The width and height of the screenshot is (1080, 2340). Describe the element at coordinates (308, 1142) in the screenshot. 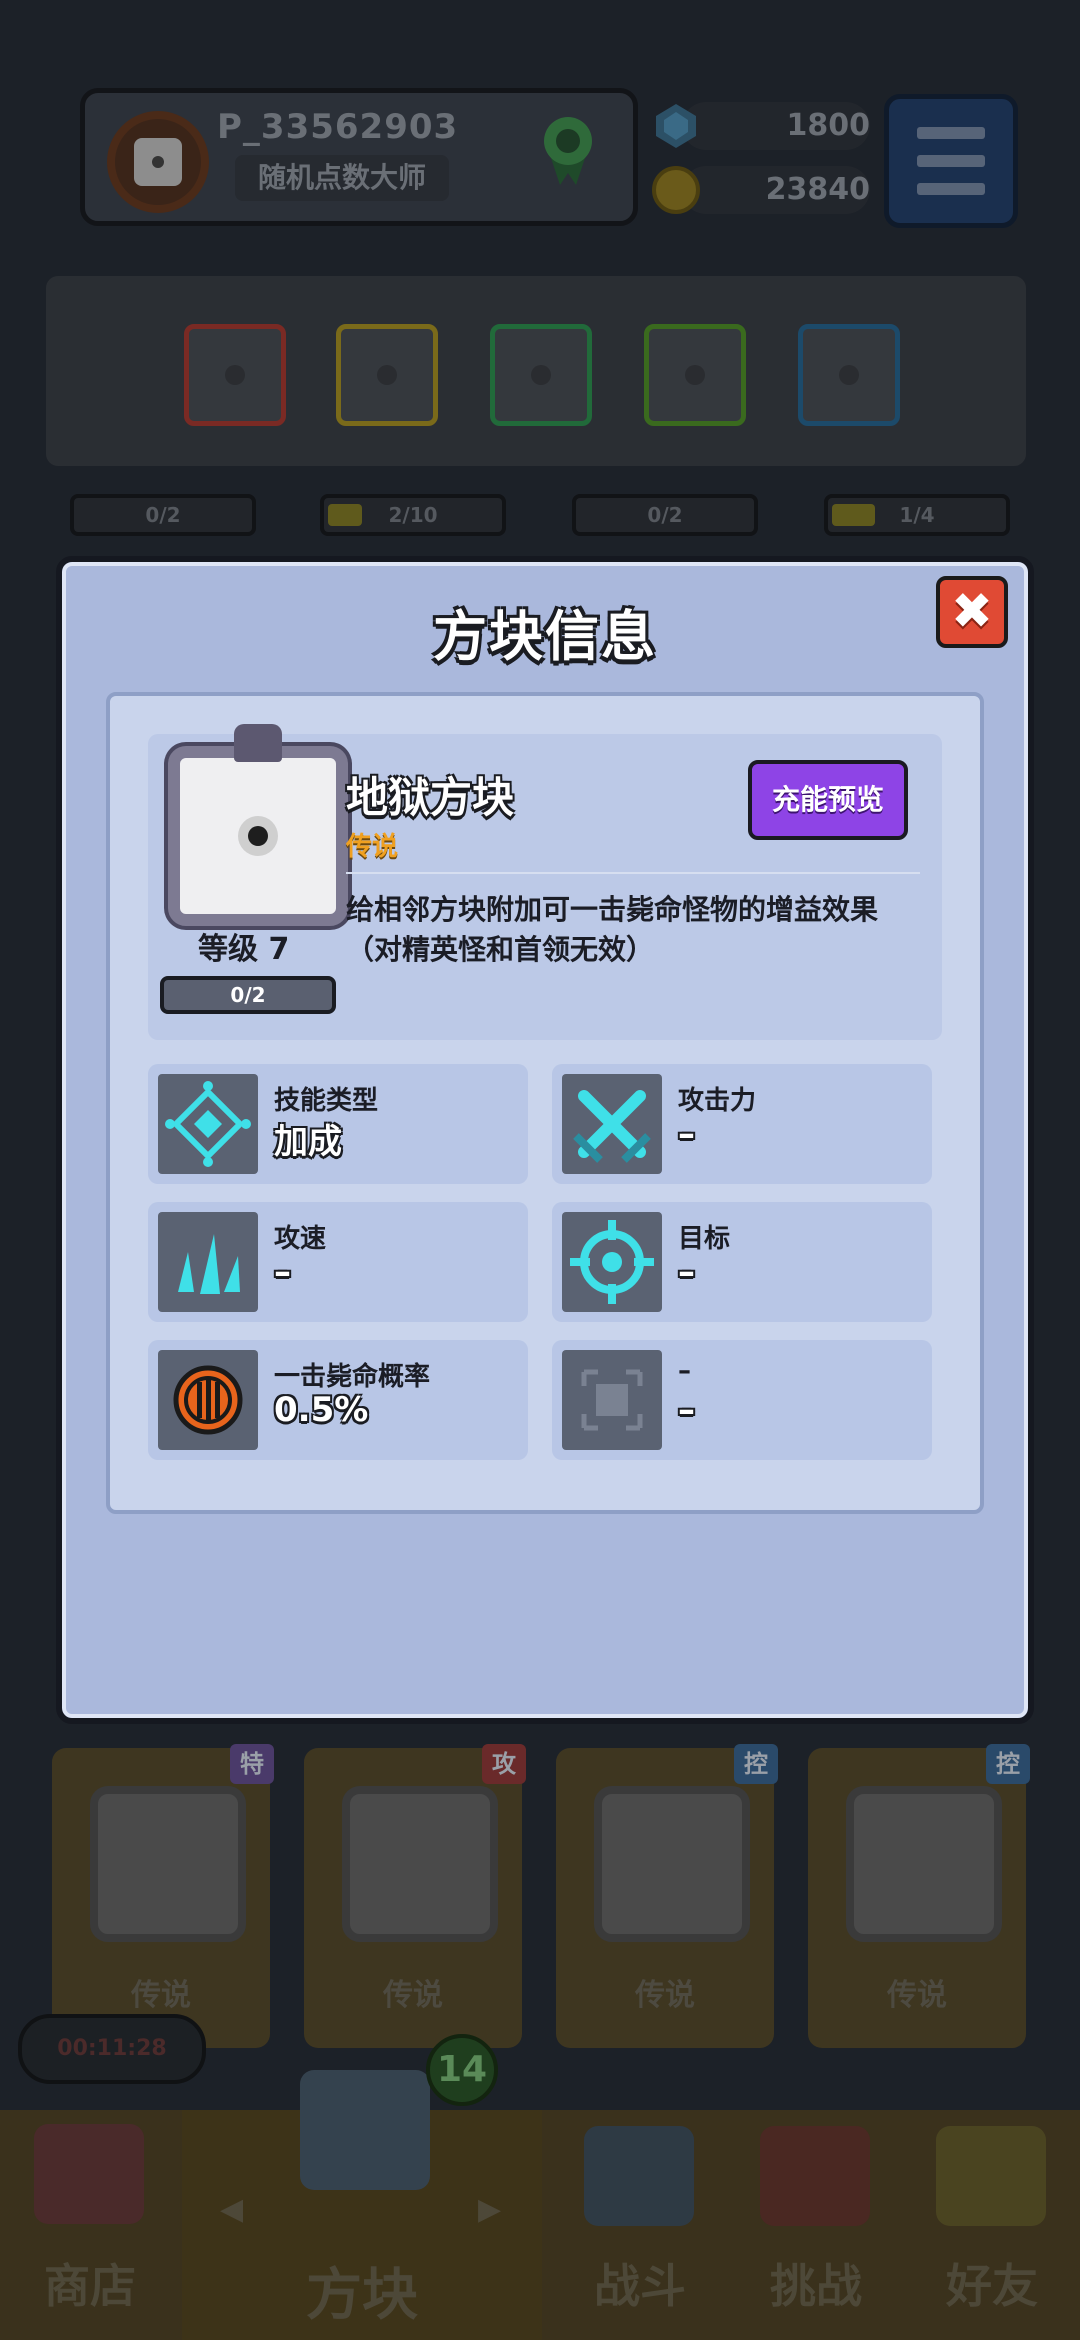

I see `stat-value: 加成` at that location.